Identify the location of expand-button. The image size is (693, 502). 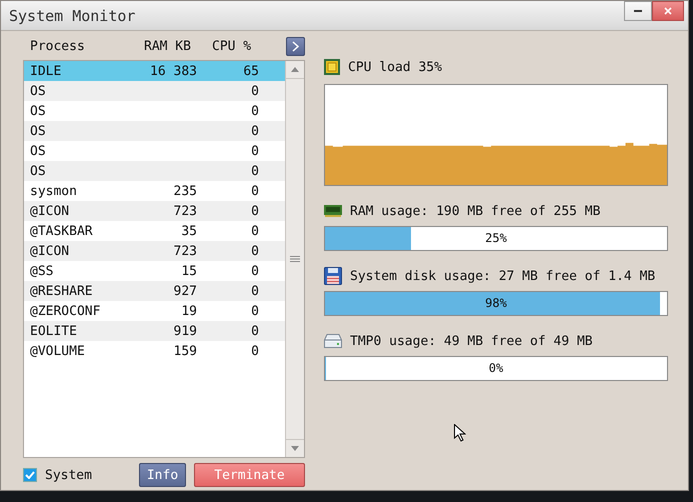
(295, 46).